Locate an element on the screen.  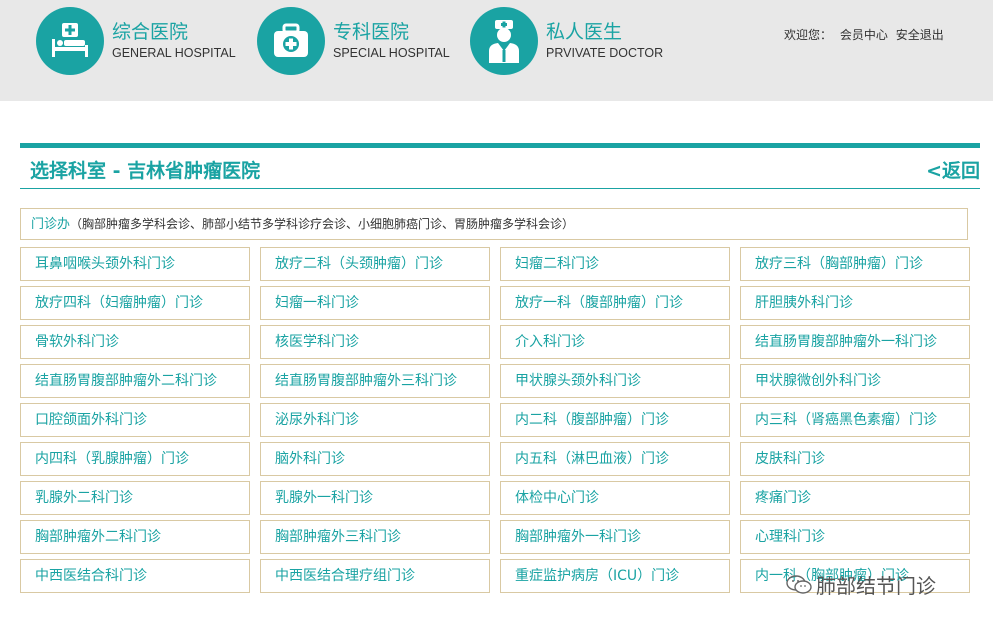
department-item: 内四科（乳腺肿瘤）门诊 is located at coordinates (135, 459).